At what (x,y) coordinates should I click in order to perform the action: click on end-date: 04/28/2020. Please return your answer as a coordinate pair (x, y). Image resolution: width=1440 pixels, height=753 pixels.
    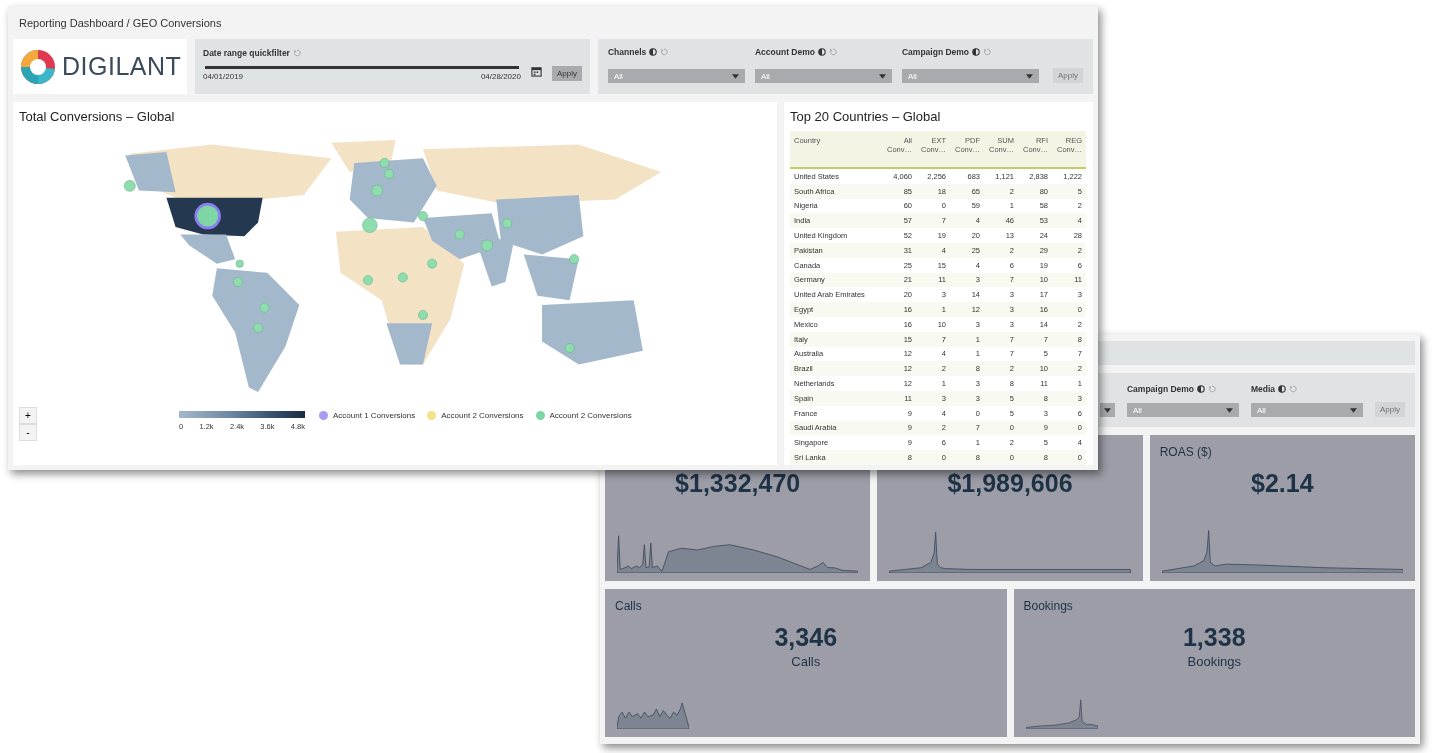
    Looking at the image, I should click on (500, 76).